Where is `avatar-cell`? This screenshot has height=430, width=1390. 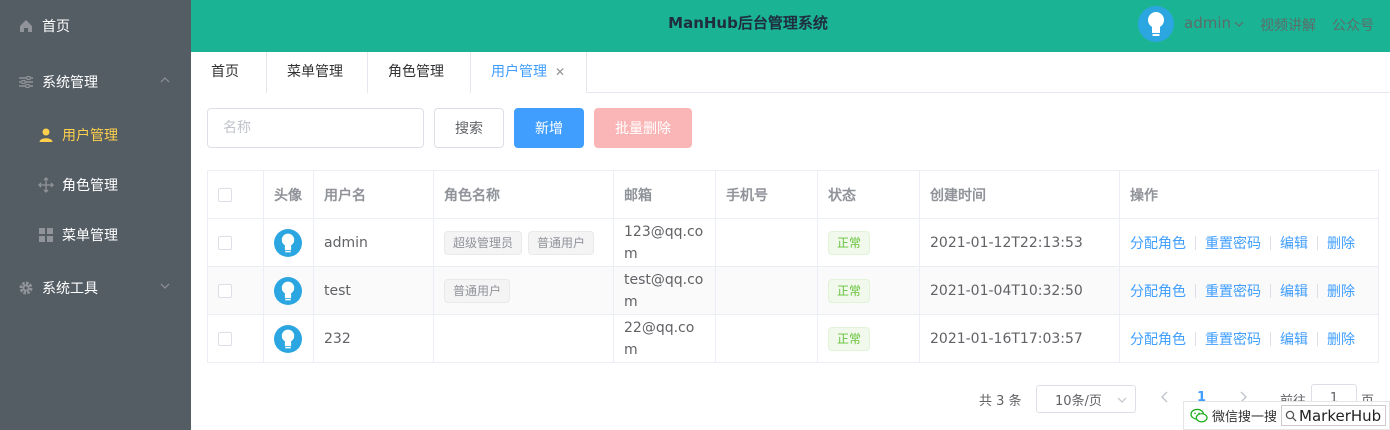 avatar-cell is located at coordinates (289, 290).